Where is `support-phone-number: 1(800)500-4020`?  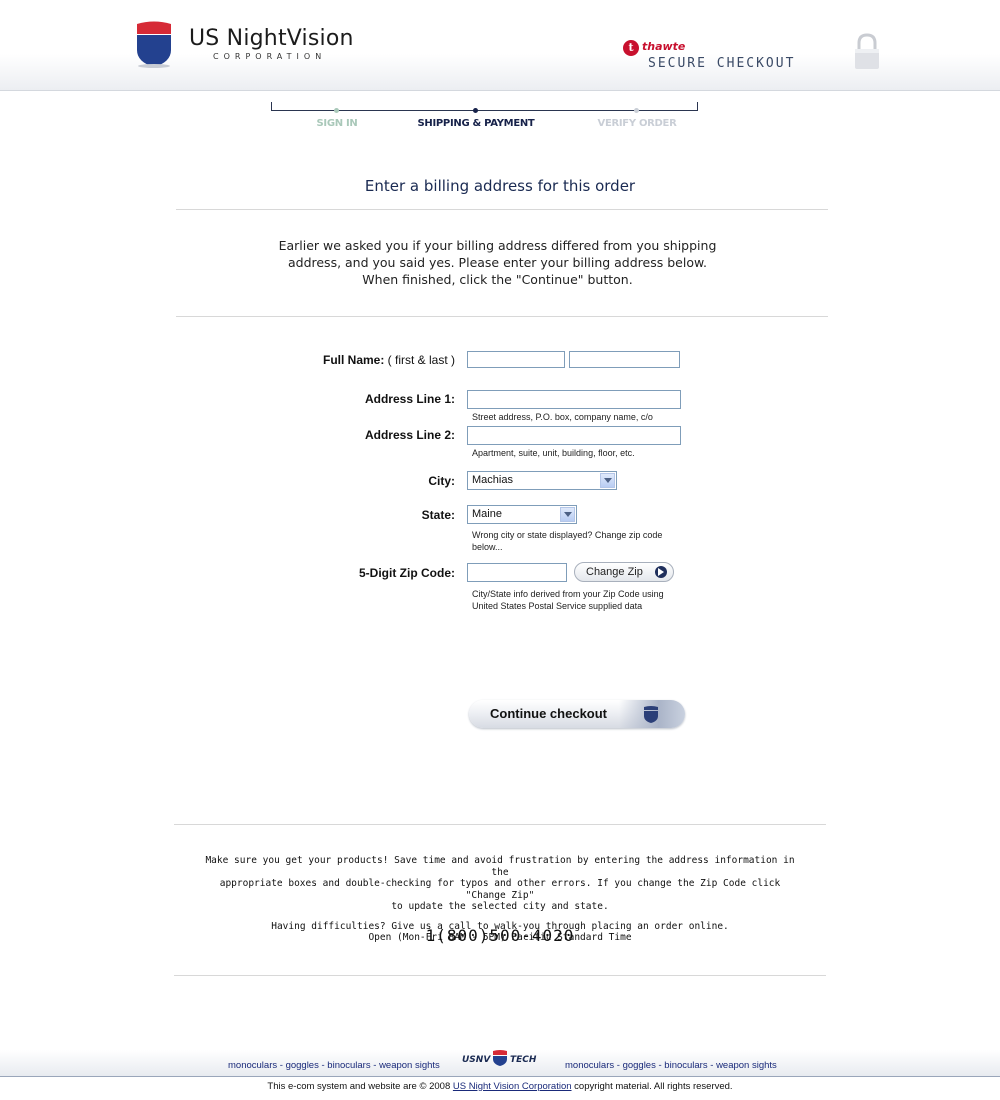
support-phone-number: 1(800)500-4020 is located at coordinates (500, 935).